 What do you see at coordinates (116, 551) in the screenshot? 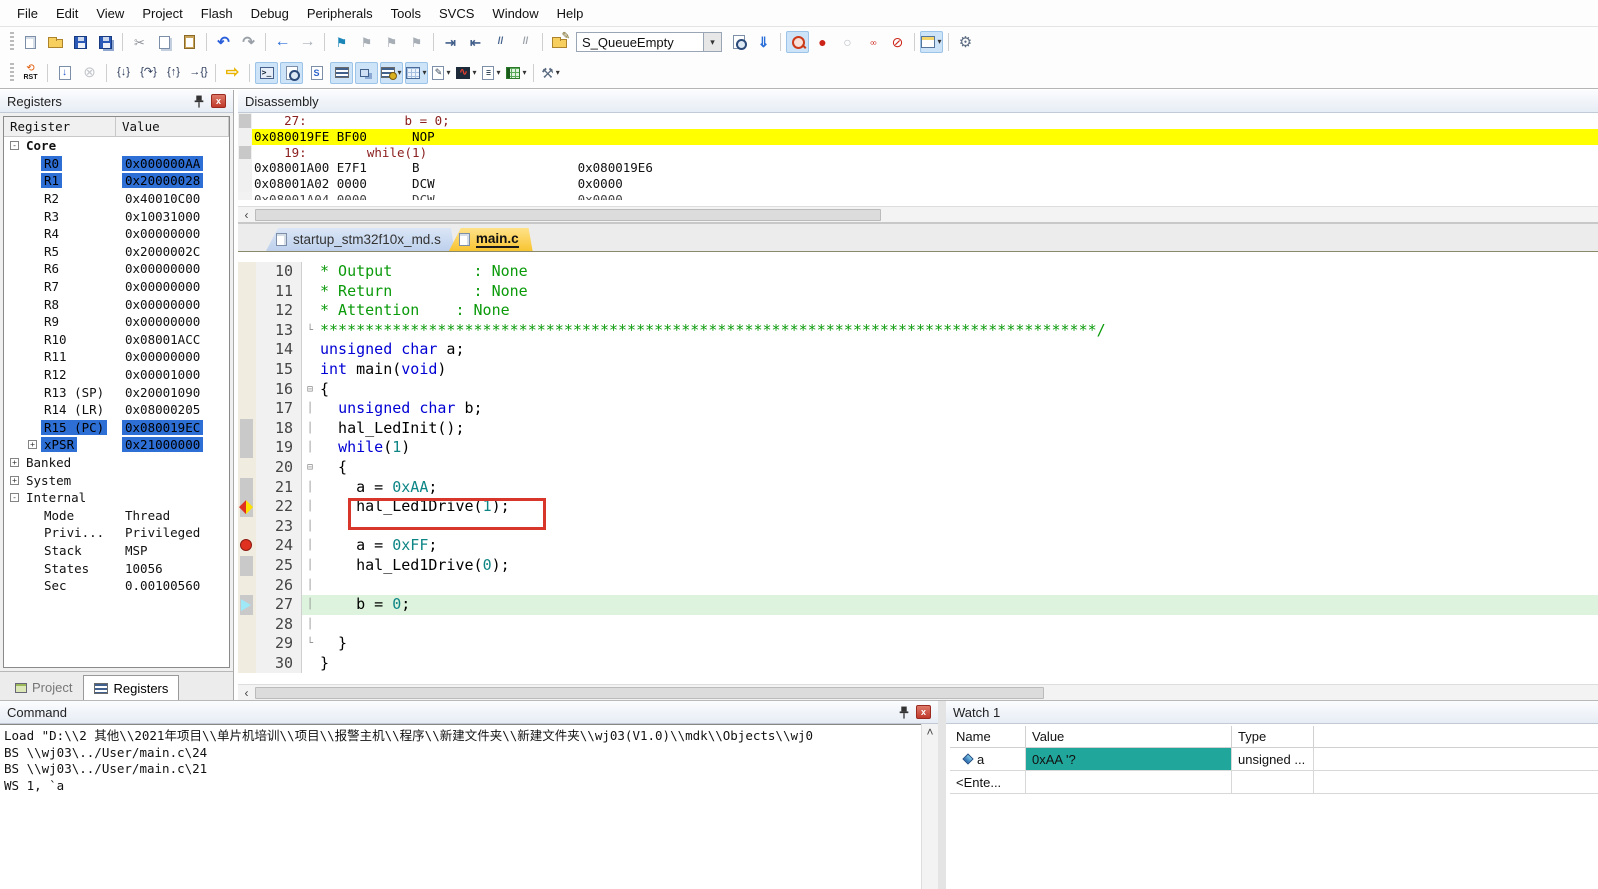
I see `register-row-stack: Stack MSP` at bounding box center [116, 551].